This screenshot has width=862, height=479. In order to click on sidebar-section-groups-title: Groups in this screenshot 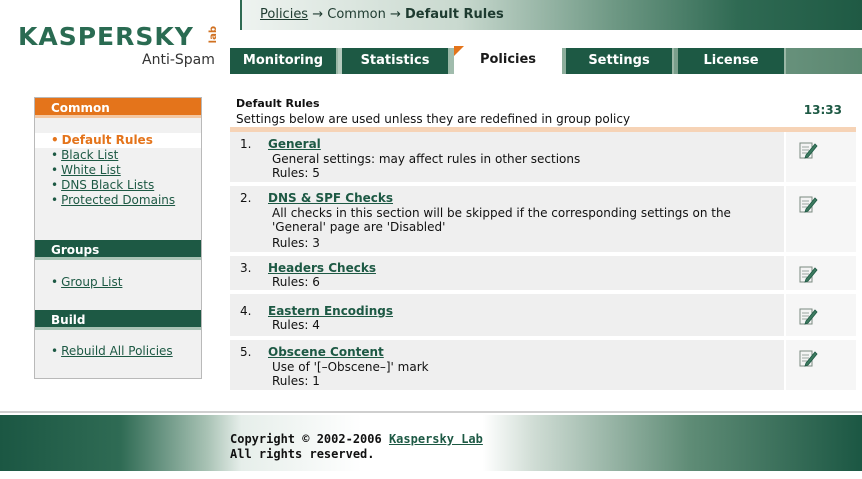, I will do `click(118, 250)`.